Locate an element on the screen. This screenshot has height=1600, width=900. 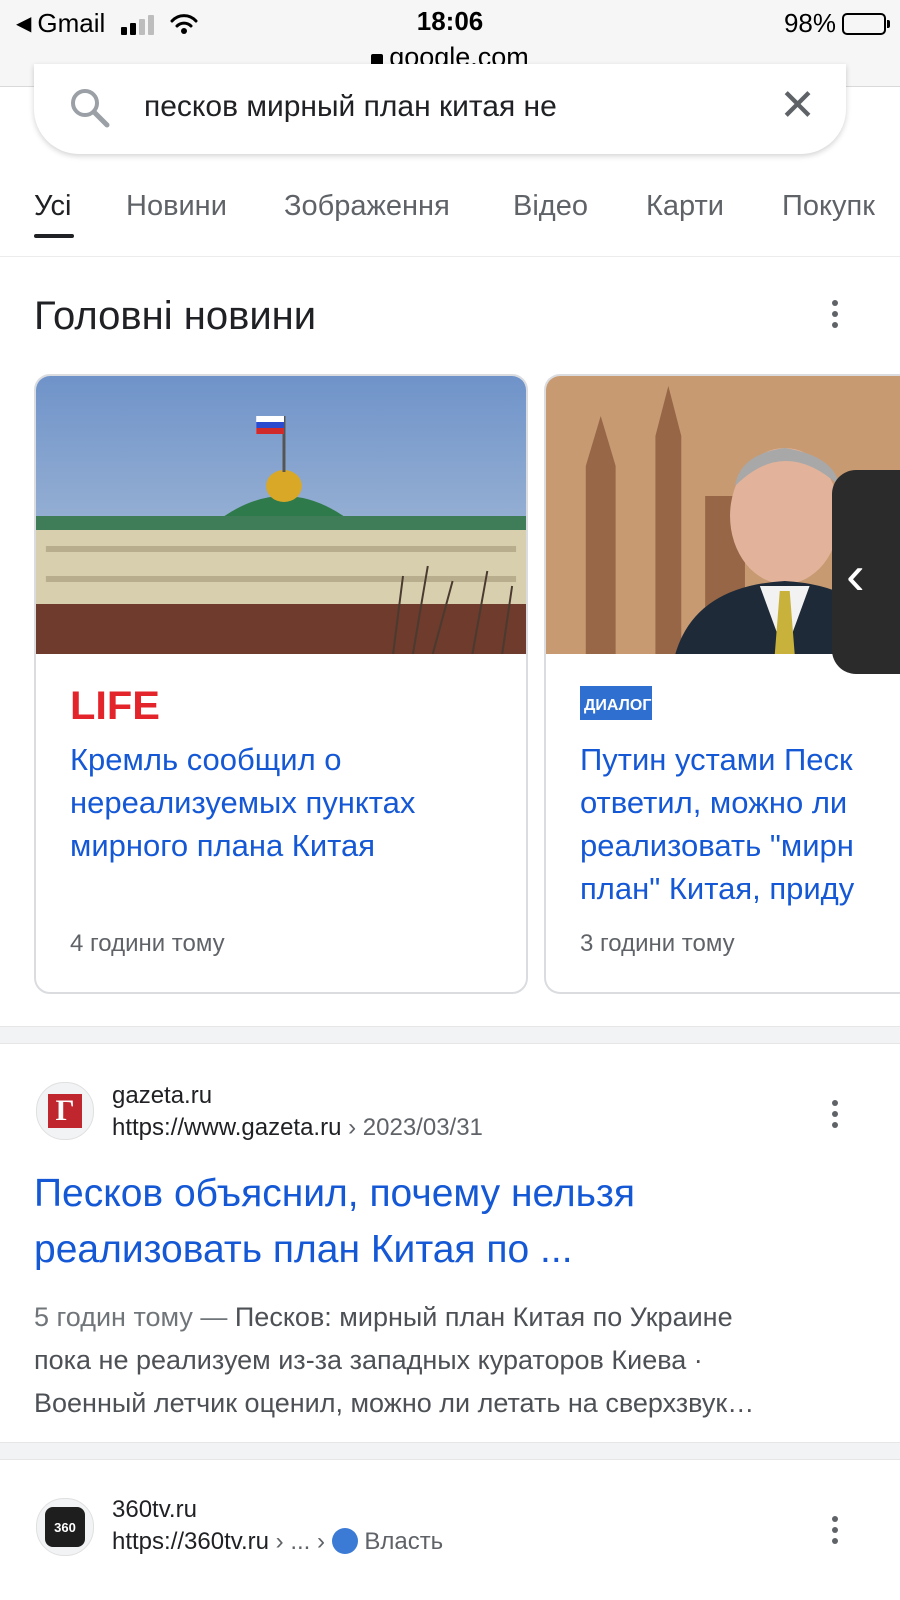
life-logo: LIFE is located at coordinates (115, 704).